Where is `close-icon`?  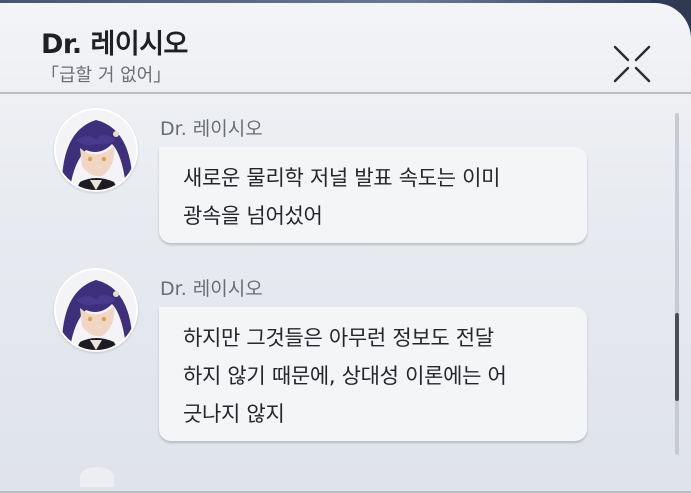
close-icon is located at coordinates (632, 64).